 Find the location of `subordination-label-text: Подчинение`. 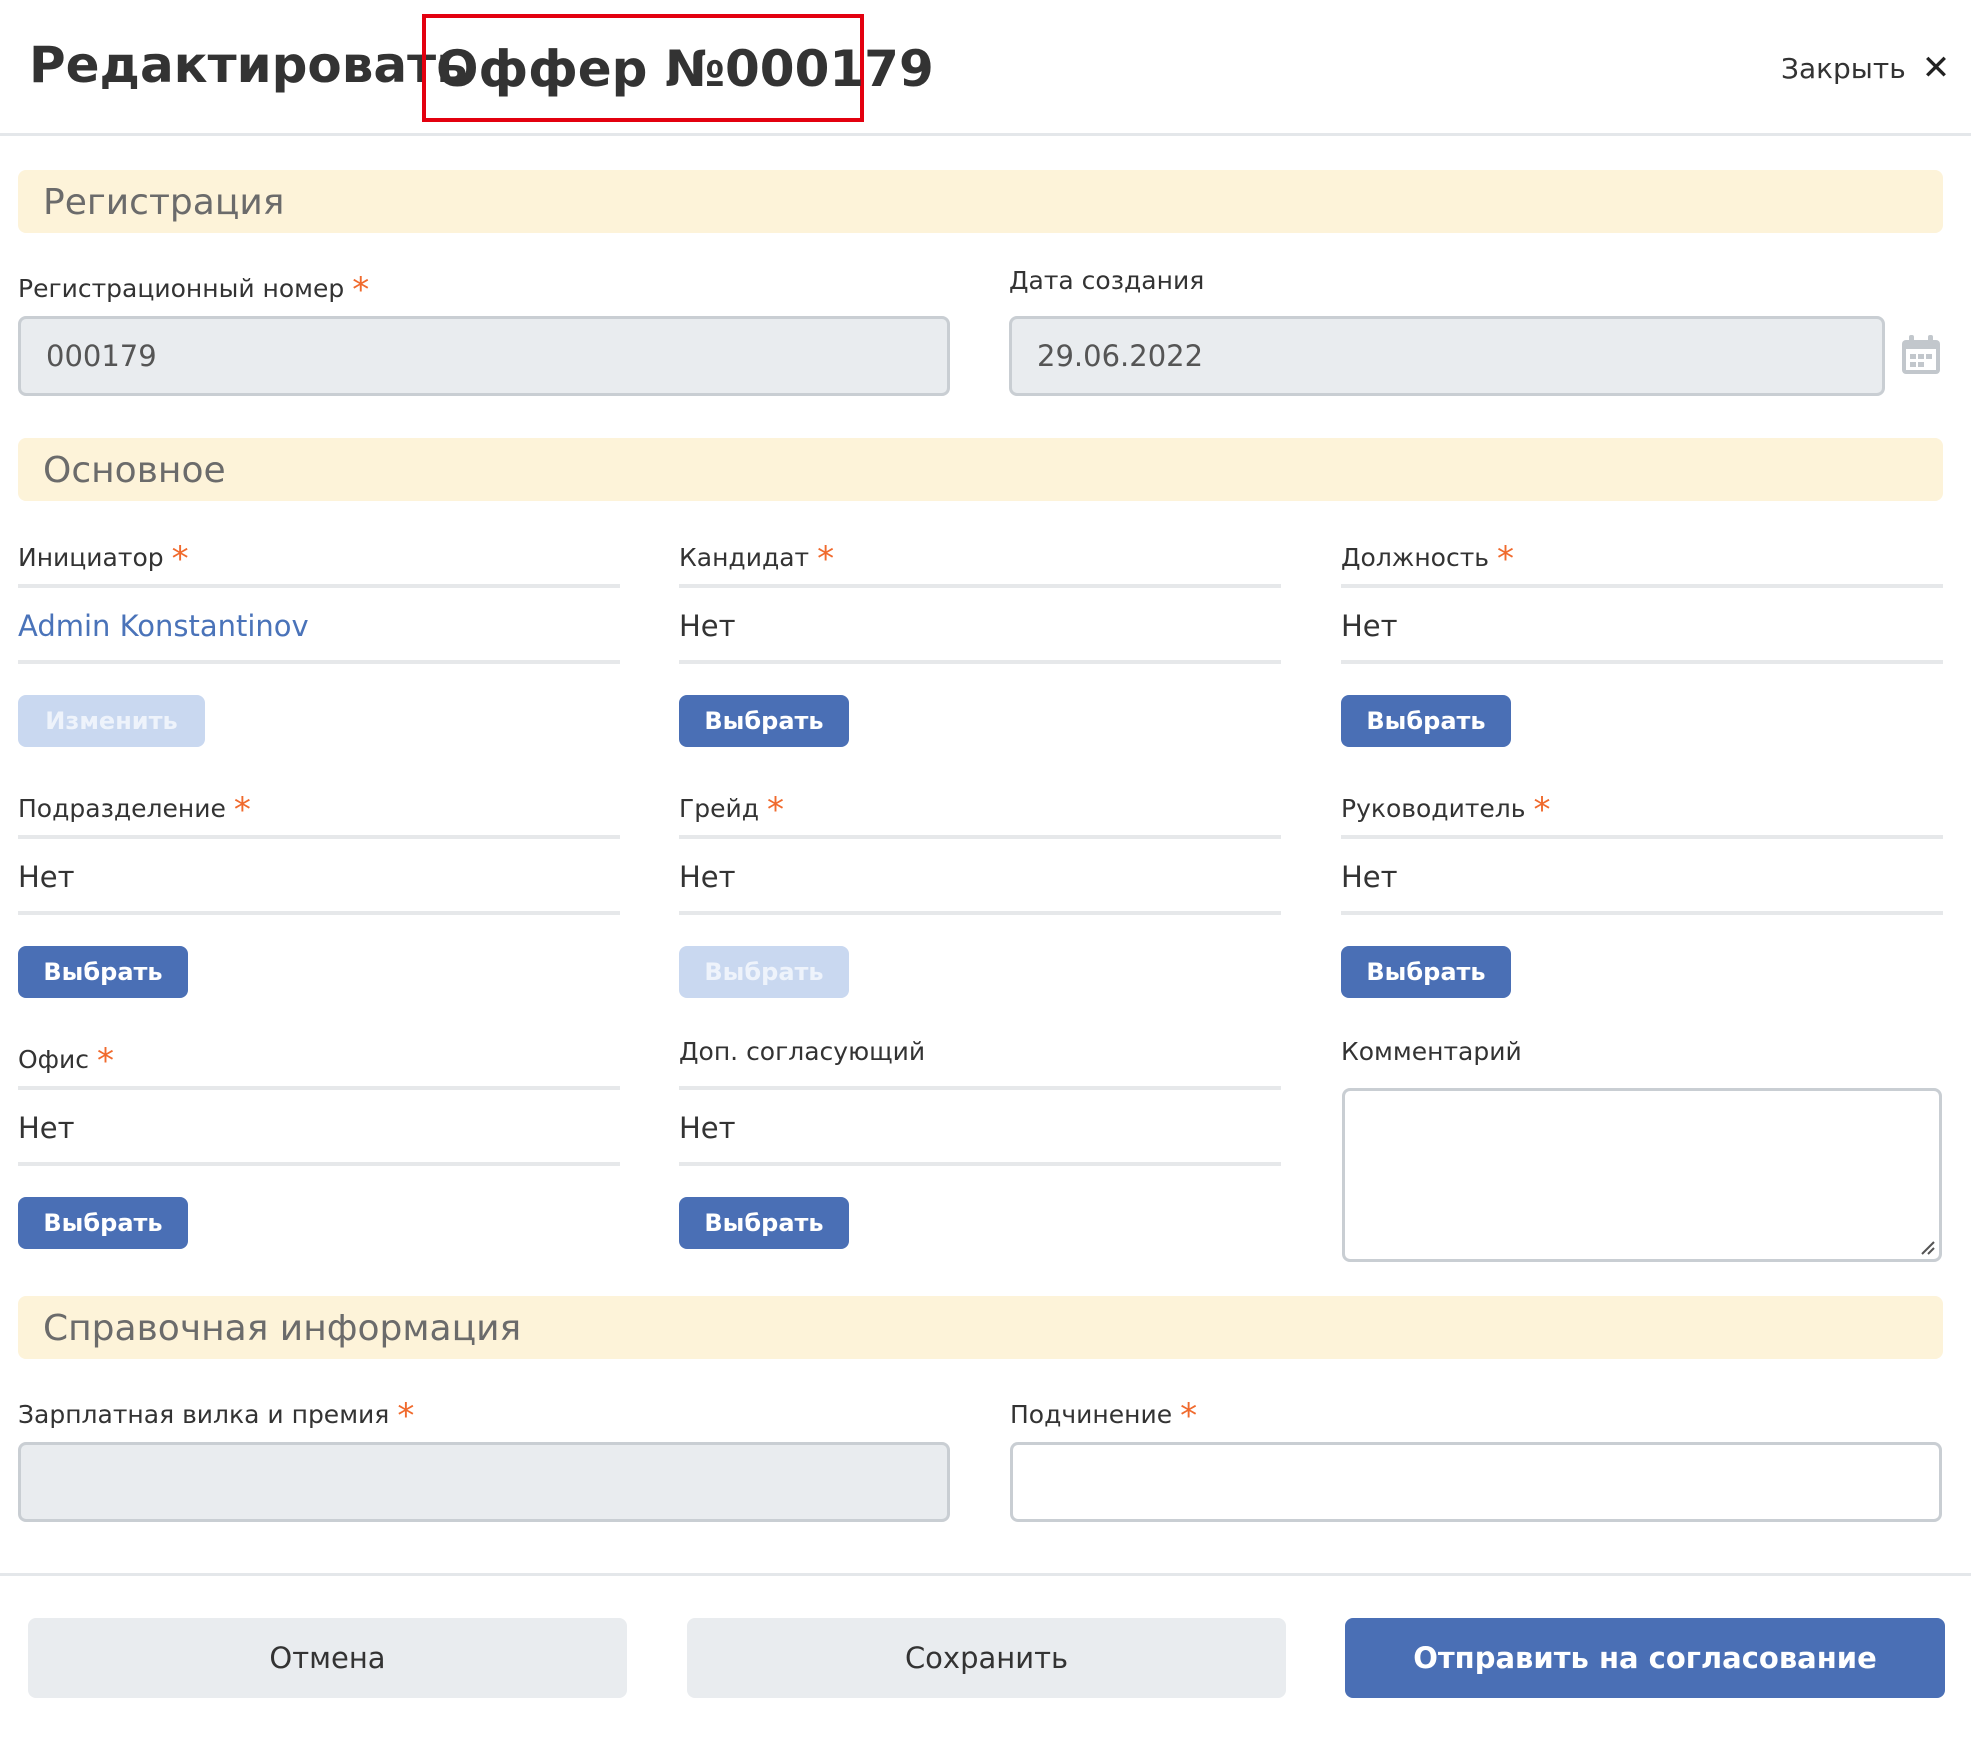

subordination-label-text: Подчинение is located at coordinates (1091, 1414).